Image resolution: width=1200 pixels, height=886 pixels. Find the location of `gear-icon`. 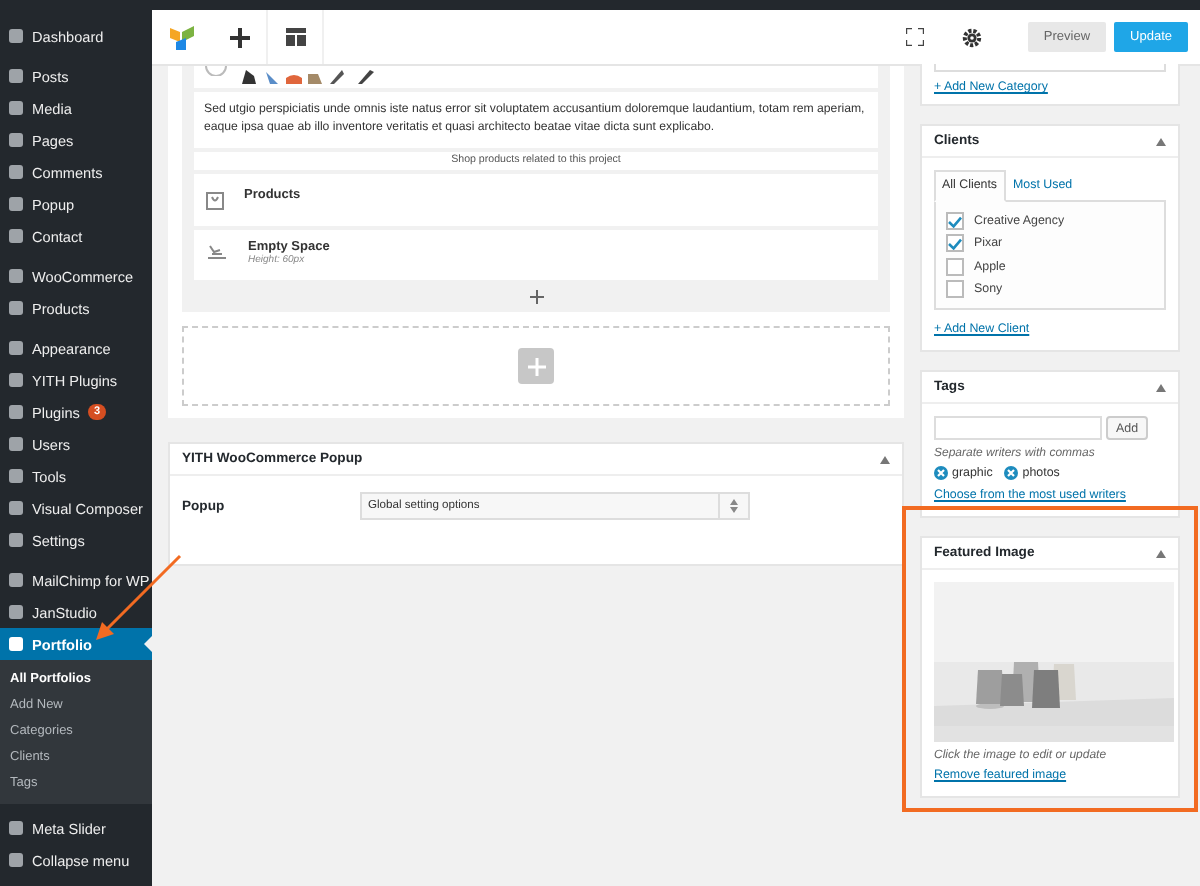

gear-icon is located at coordinates (971, 37).